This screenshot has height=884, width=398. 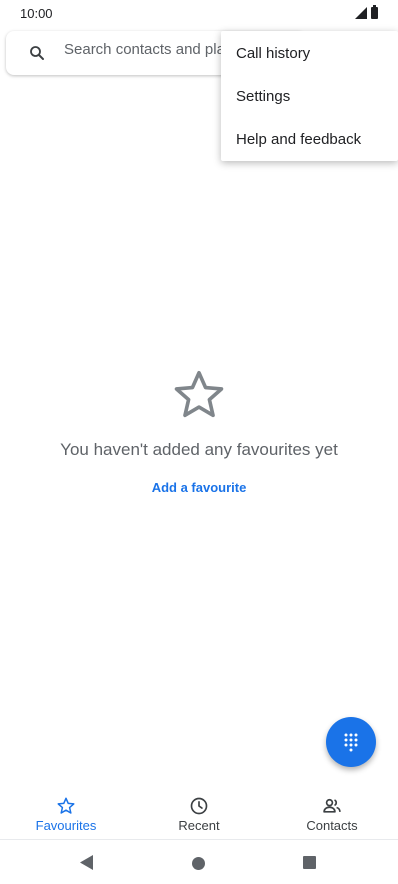 What do you see at coordinates (309, 862) in the screenshot?
I see `recents-icon` at bounding box center [309, 862].